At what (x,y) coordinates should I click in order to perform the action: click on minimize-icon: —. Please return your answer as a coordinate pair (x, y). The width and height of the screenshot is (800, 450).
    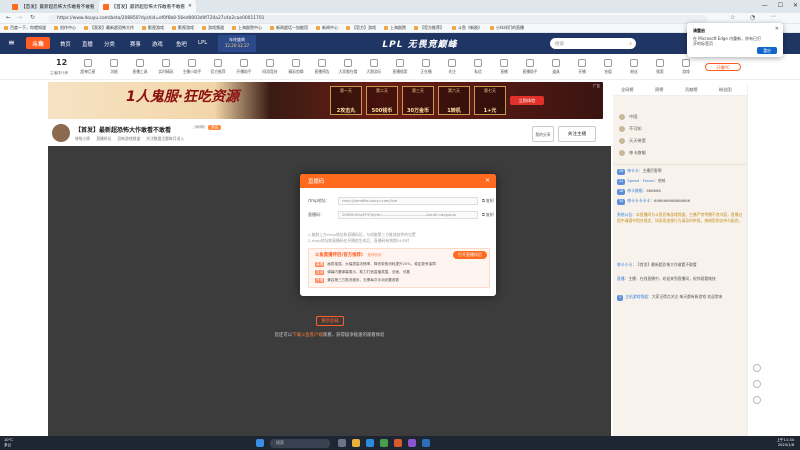
    Looking at the image, I should click on (765, 5).